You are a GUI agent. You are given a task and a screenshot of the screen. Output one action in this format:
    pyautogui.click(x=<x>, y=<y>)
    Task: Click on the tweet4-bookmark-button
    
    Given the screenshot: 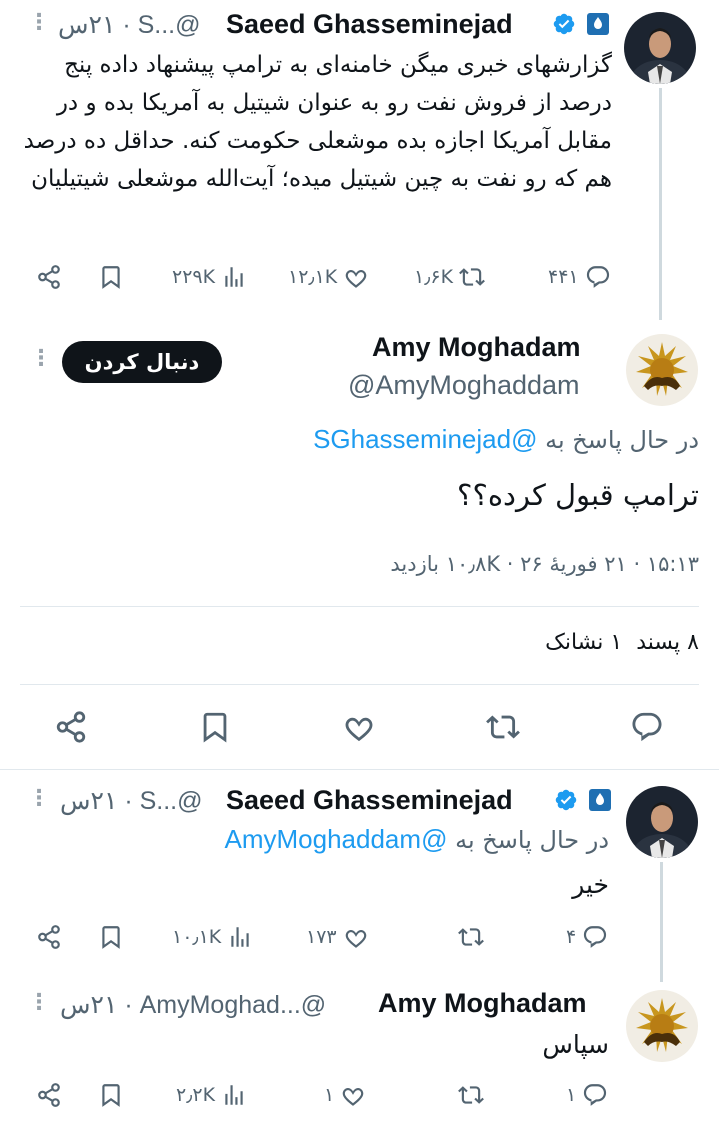 What is the action you would take?
    pyautogui.click(x=111, y=1095)
    